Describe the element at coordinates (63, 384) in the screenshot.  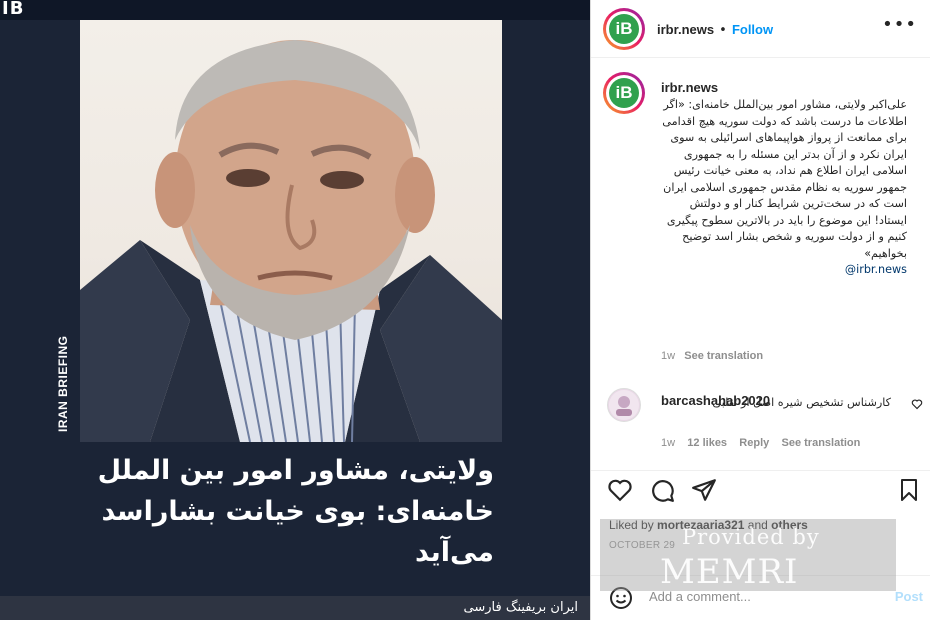
I see `iran-briefing-vertical-label: IRAN BRIEFING` at that location.